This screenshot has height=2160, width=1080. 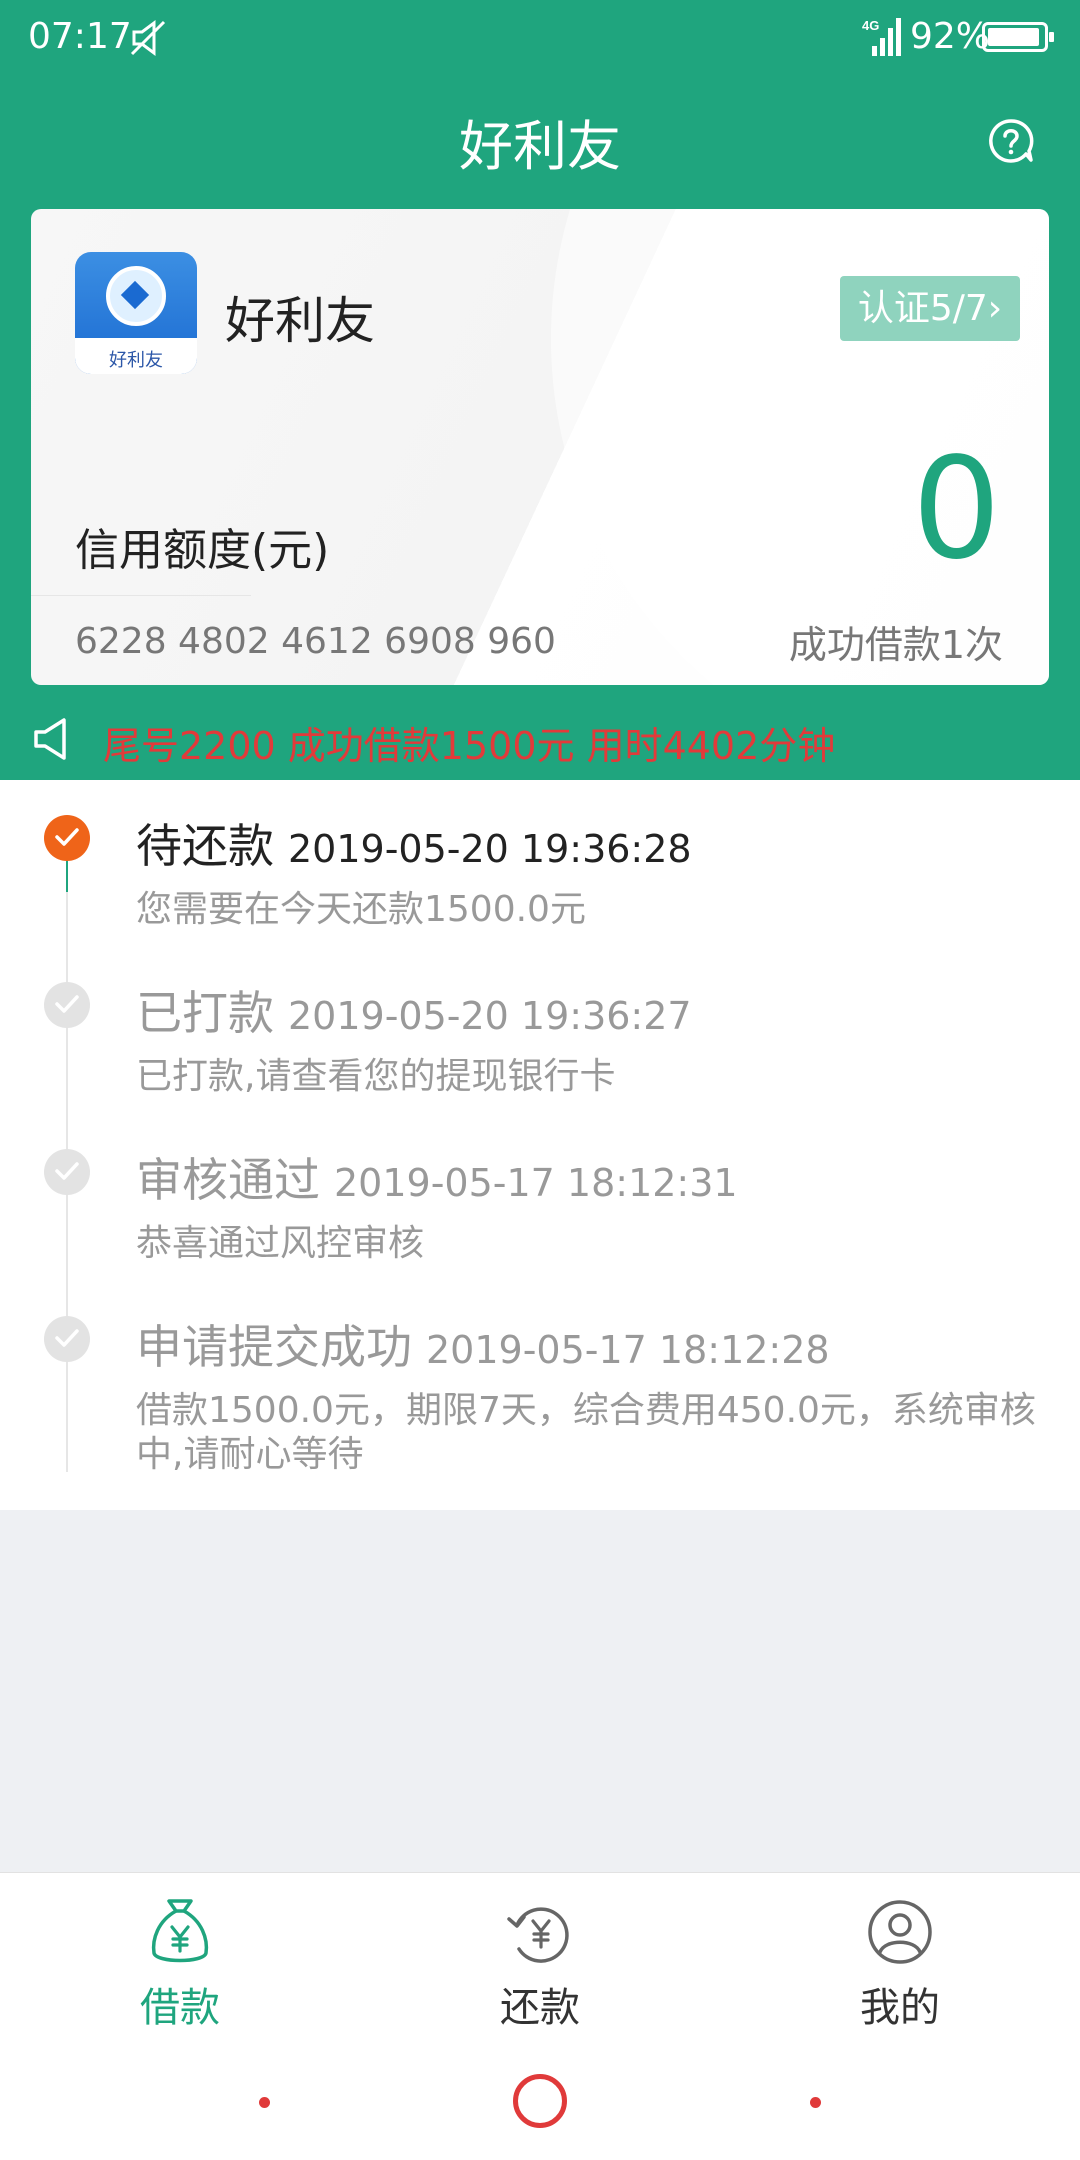 What do you see at coordinates (205, 1013) in the screenshot?
I see `timeline-title: 已打款` at bounding box center [205, 1013].